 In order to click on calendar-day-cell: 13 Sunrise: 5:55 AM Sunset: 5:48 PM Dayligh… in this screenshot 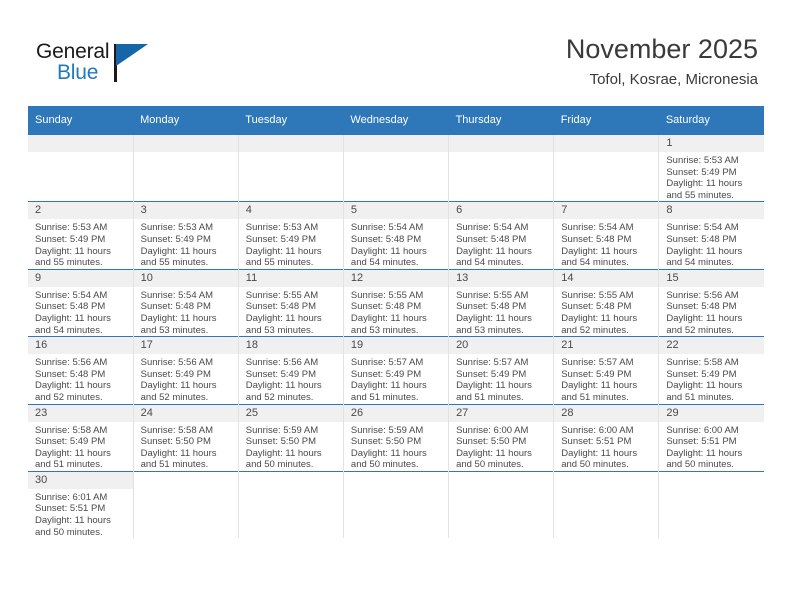, I will do `click(501, 302)`.